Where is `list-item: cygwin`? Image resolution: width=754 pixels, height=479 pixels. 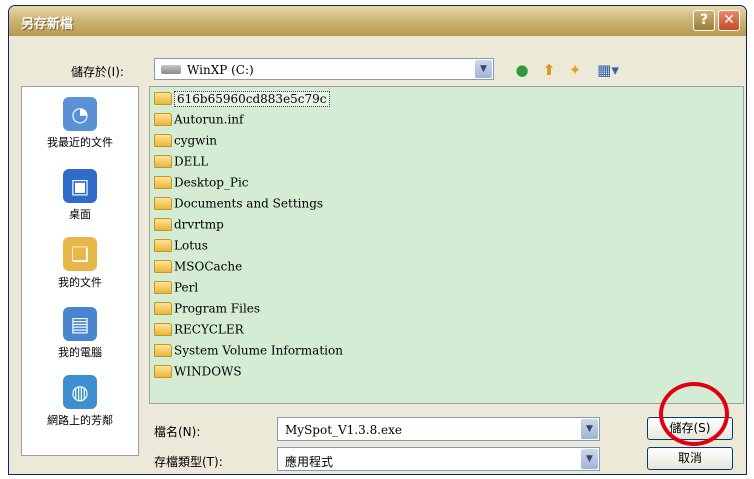 list-item: cygwin is located at coordinates (185, 142).